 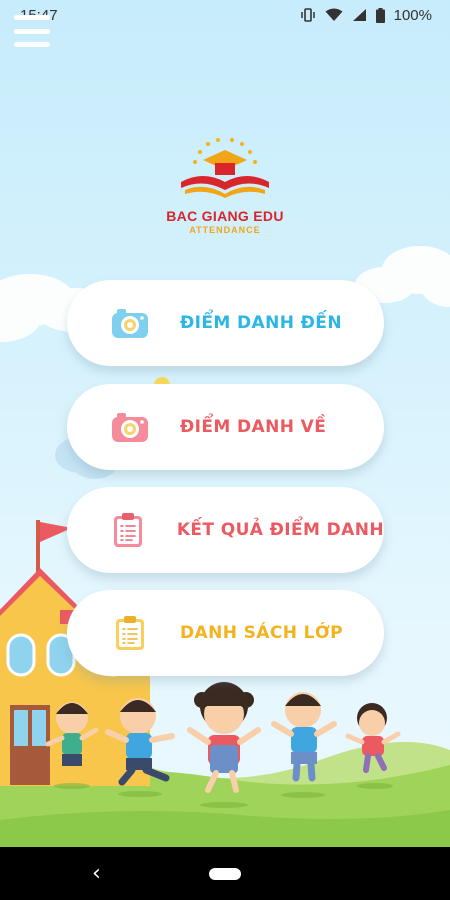 I want to click on app-logo: BAC GIANG EDU ATTENDANCE, so click(x=225, y=191).